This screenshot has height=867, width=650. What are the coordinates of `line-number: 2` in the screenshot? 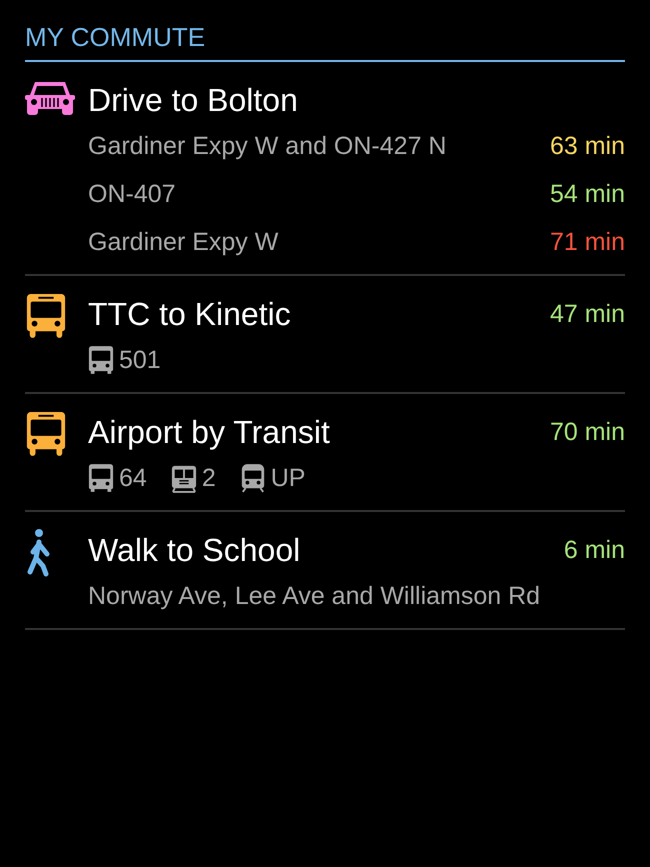 It's located at (209, 478).